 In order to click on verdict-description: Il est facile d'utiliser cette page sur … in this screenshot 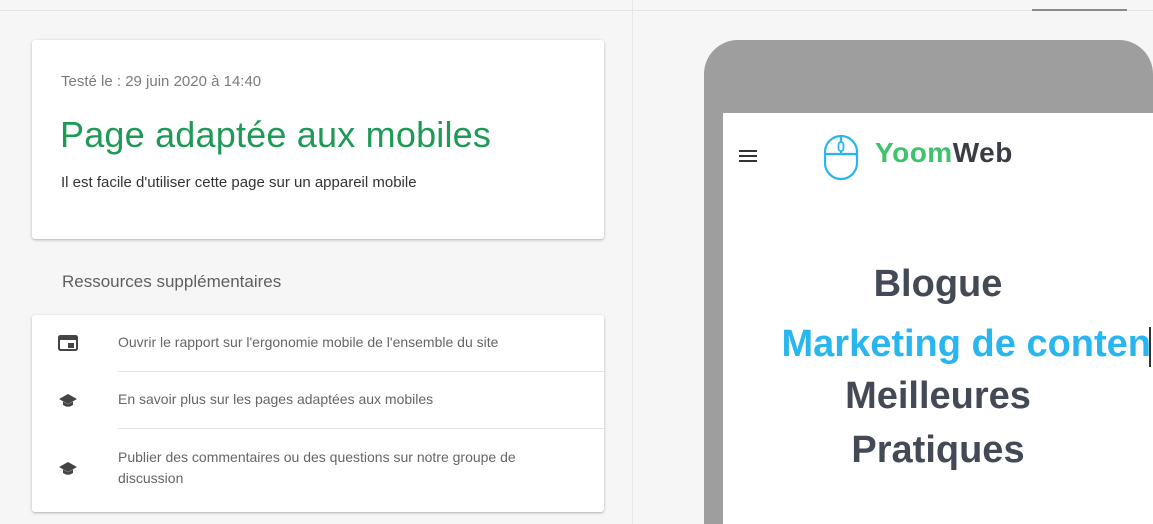, I will do `click(239, 182)`.